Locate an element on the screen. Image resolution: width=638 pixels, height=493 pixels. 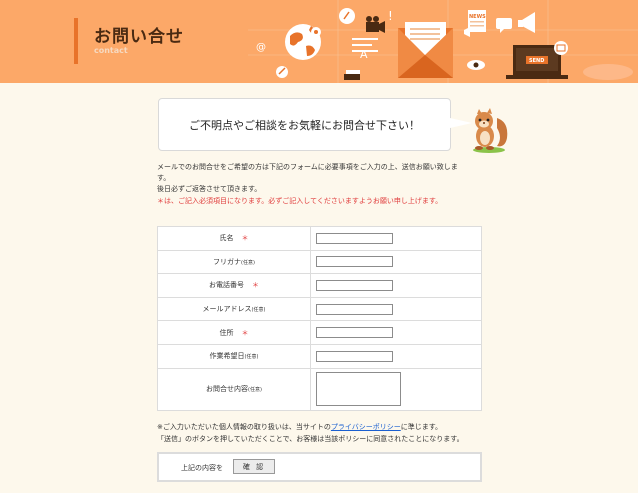
paperclip-icon is located at coordinates (347, 16).